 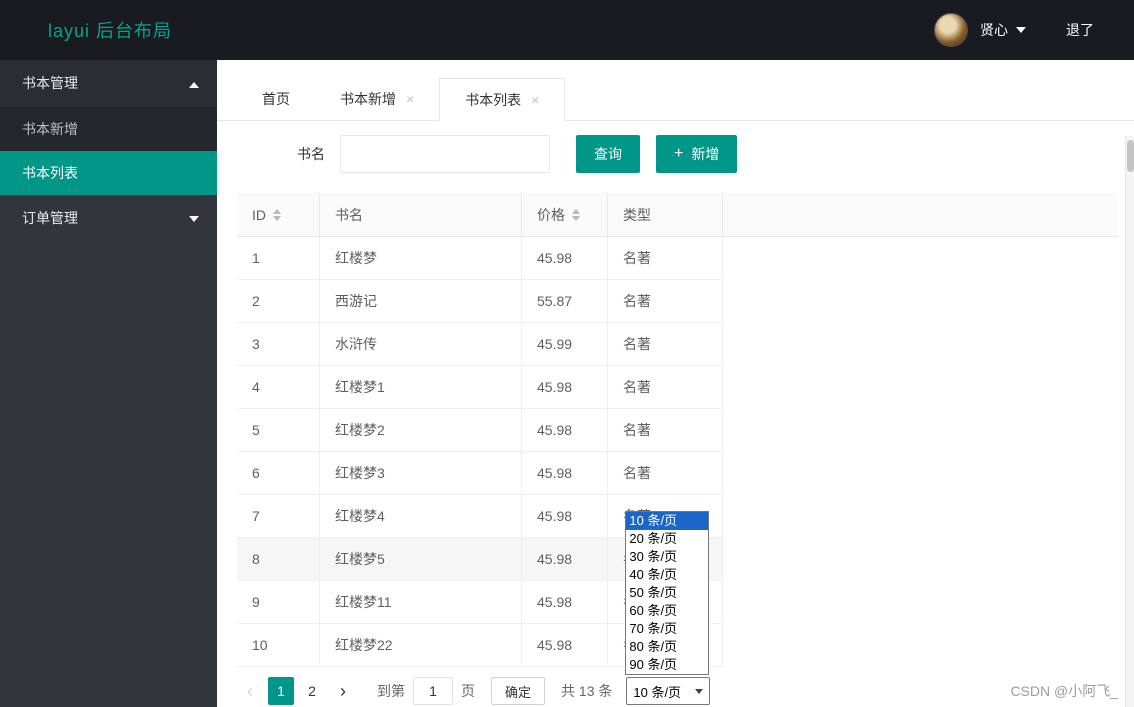 What do you see at coordinates (1080, 30) in the screenshot?
I see `logout-link: 退了` at bounding box center [1080, 30].